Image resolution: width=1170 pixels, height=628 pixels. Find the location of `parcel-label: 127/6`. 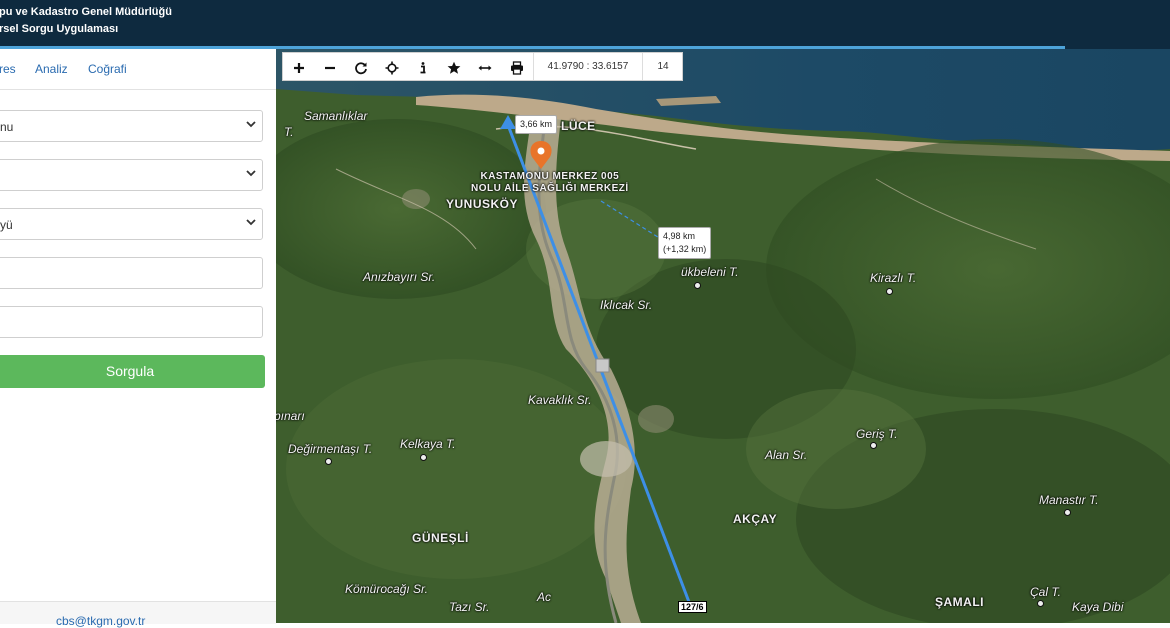

parcel-label: 127/6 is located at coordinates (692, 607).